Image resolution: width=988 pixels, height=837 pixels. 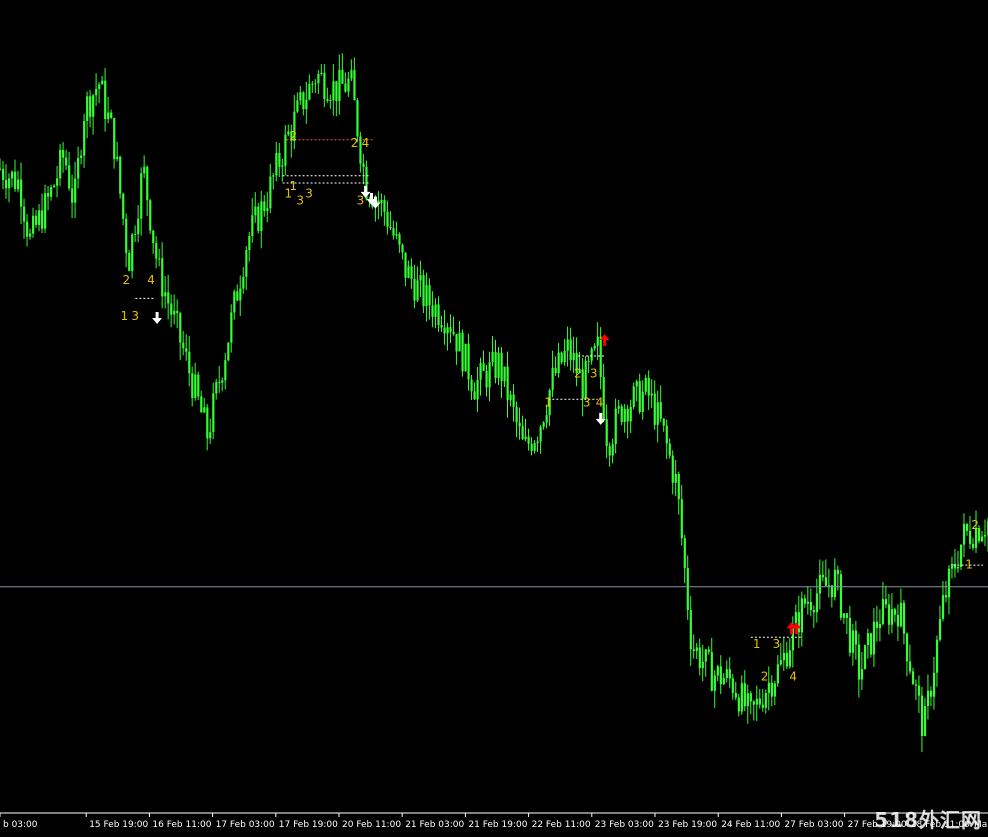 What do you see at coordinates (361, 201) in the screenshot?
I see `wave-label: 3` at bounding box center [361, 201].